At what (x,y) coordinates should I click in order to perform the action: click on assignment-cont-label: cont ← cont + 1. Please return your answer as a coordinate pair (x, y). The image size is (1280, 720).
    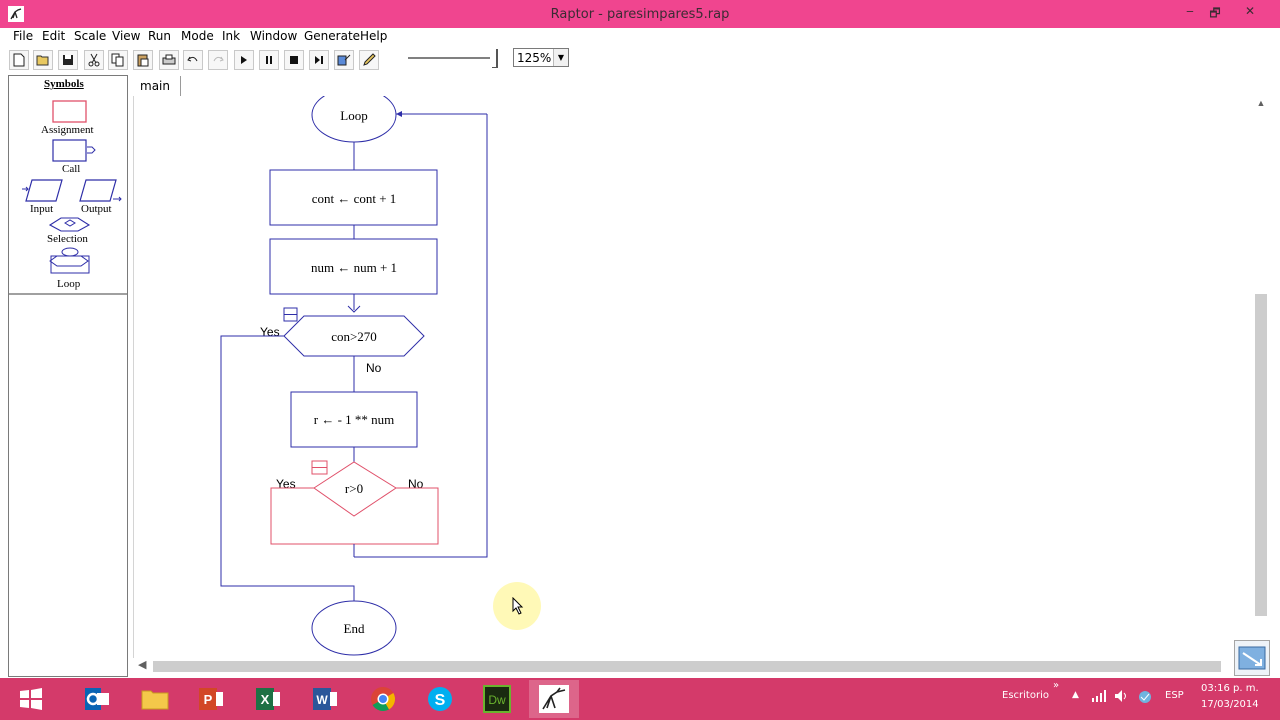
    Looking at the image, I should click on (354, 198).